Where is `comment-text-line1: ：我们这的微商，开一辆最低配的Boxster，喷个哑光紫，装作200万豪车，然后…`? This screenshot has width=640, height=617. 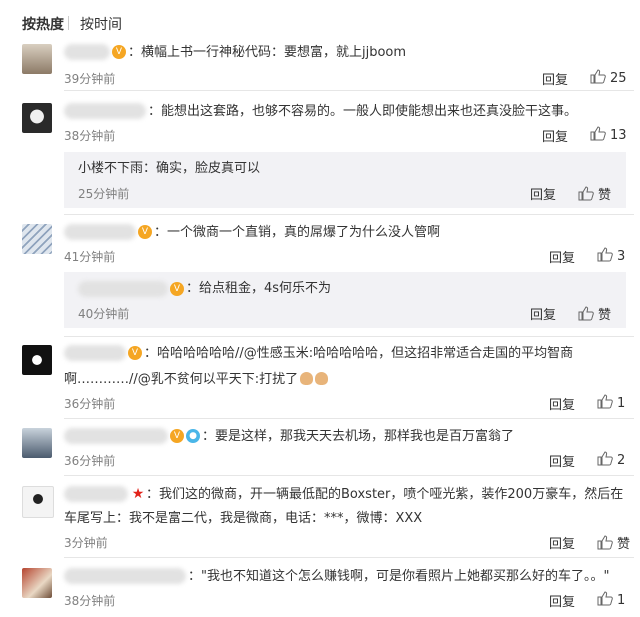 comment-text-line1: ：我们这的微商，开一辆最低配的Boxster，喷个哑光紫，装作200万豪车，然后… is located at coordinates (385, 494).